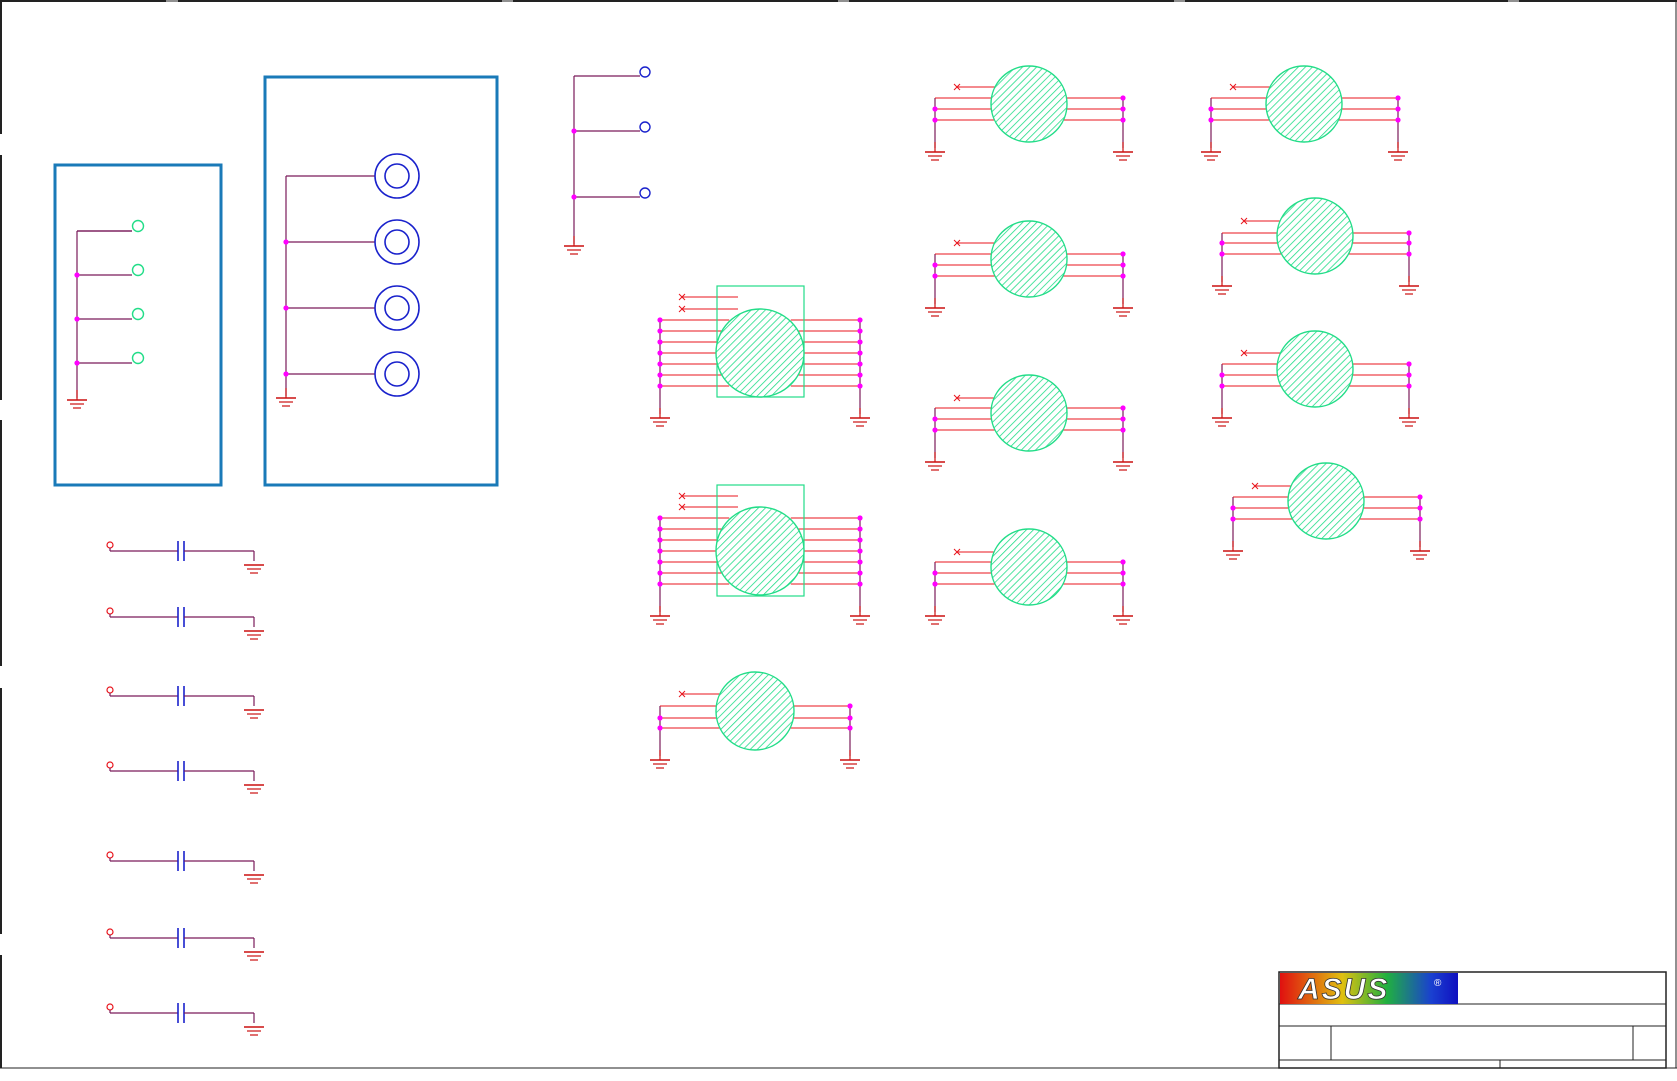  I want to click on fiducial-group, so click(607, 160).